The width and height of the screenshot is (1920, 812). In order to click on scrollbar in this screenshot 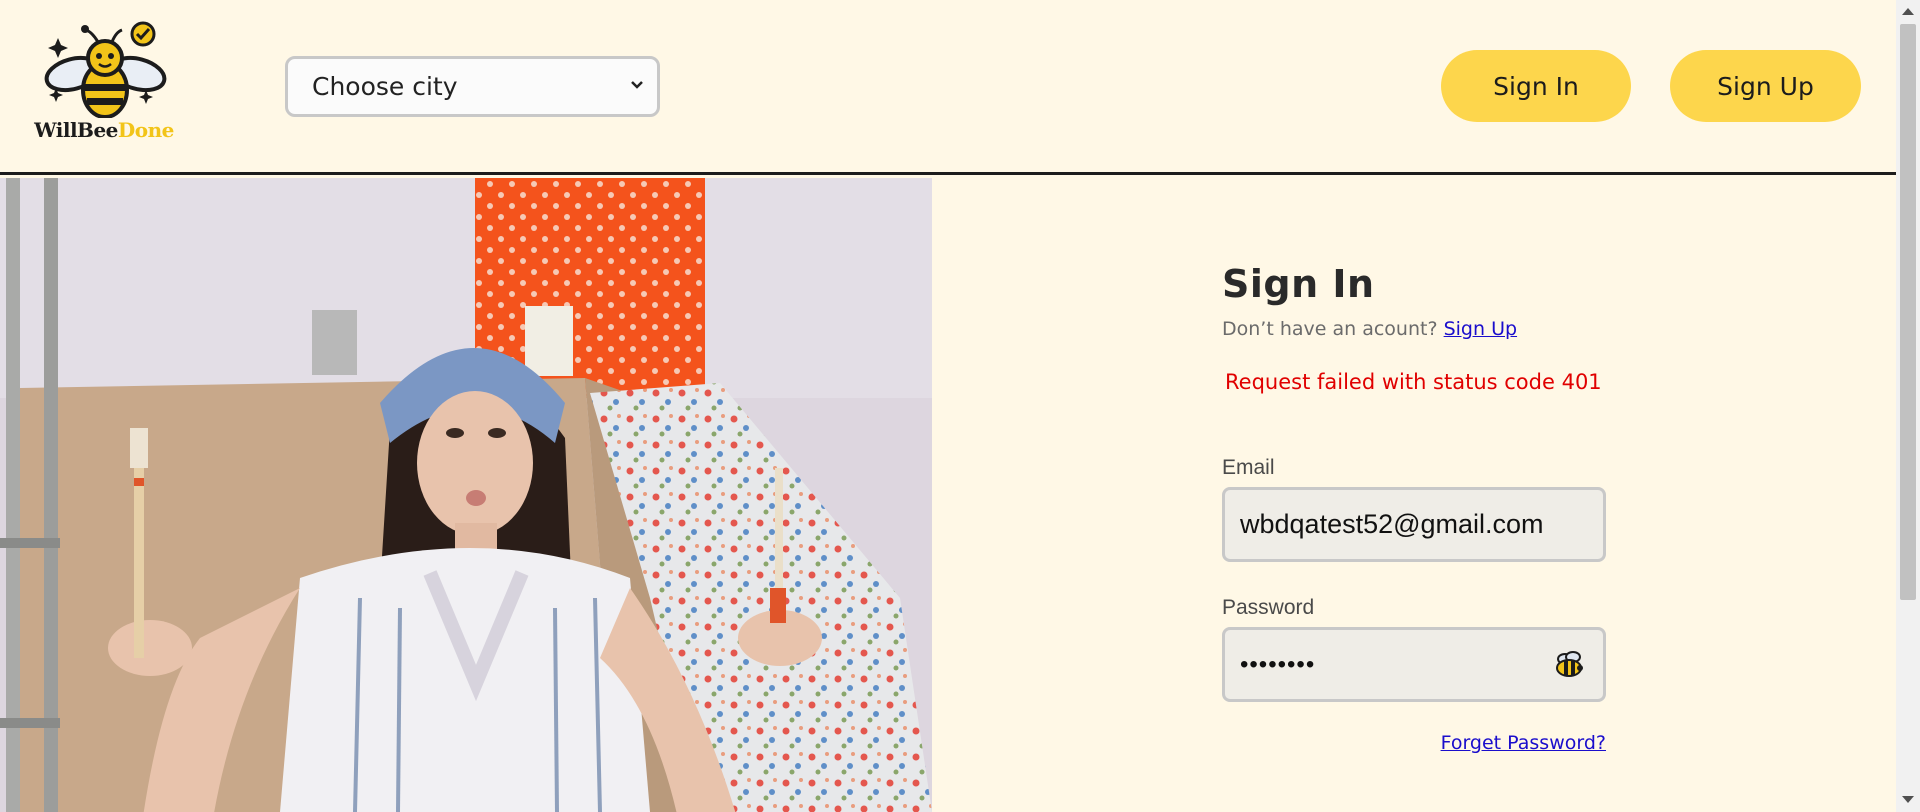, I will do `click(1908, 406)`.